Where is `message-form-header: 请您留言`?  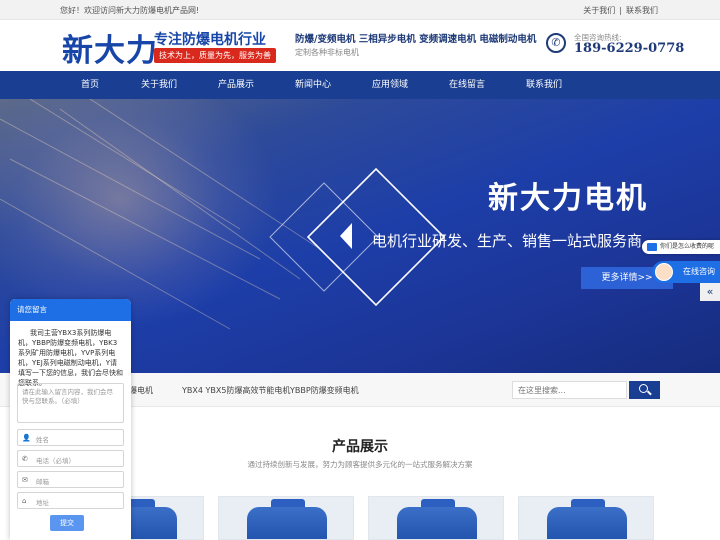
message-form-header: 请您留言 is located at coordinates (70, 310).